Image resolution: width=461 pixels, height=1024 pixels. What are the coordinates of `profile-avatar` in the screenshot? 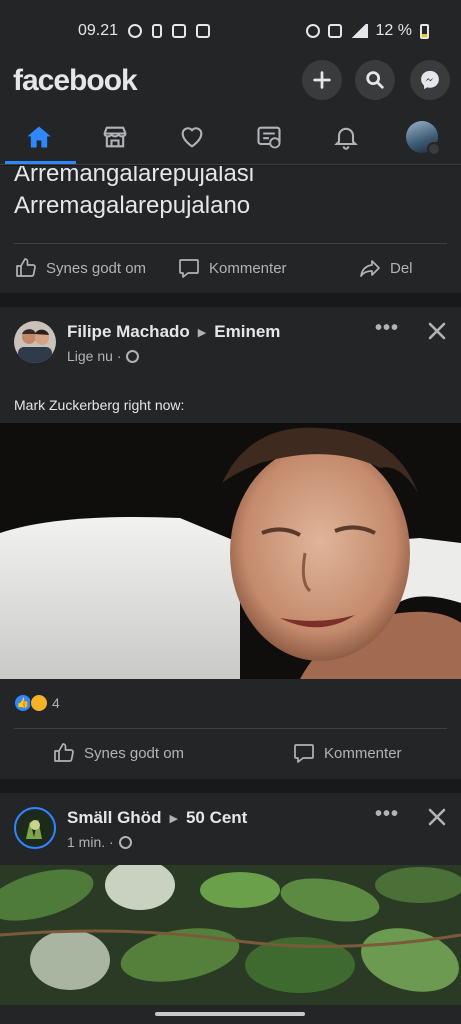 It's located at (423, 138).